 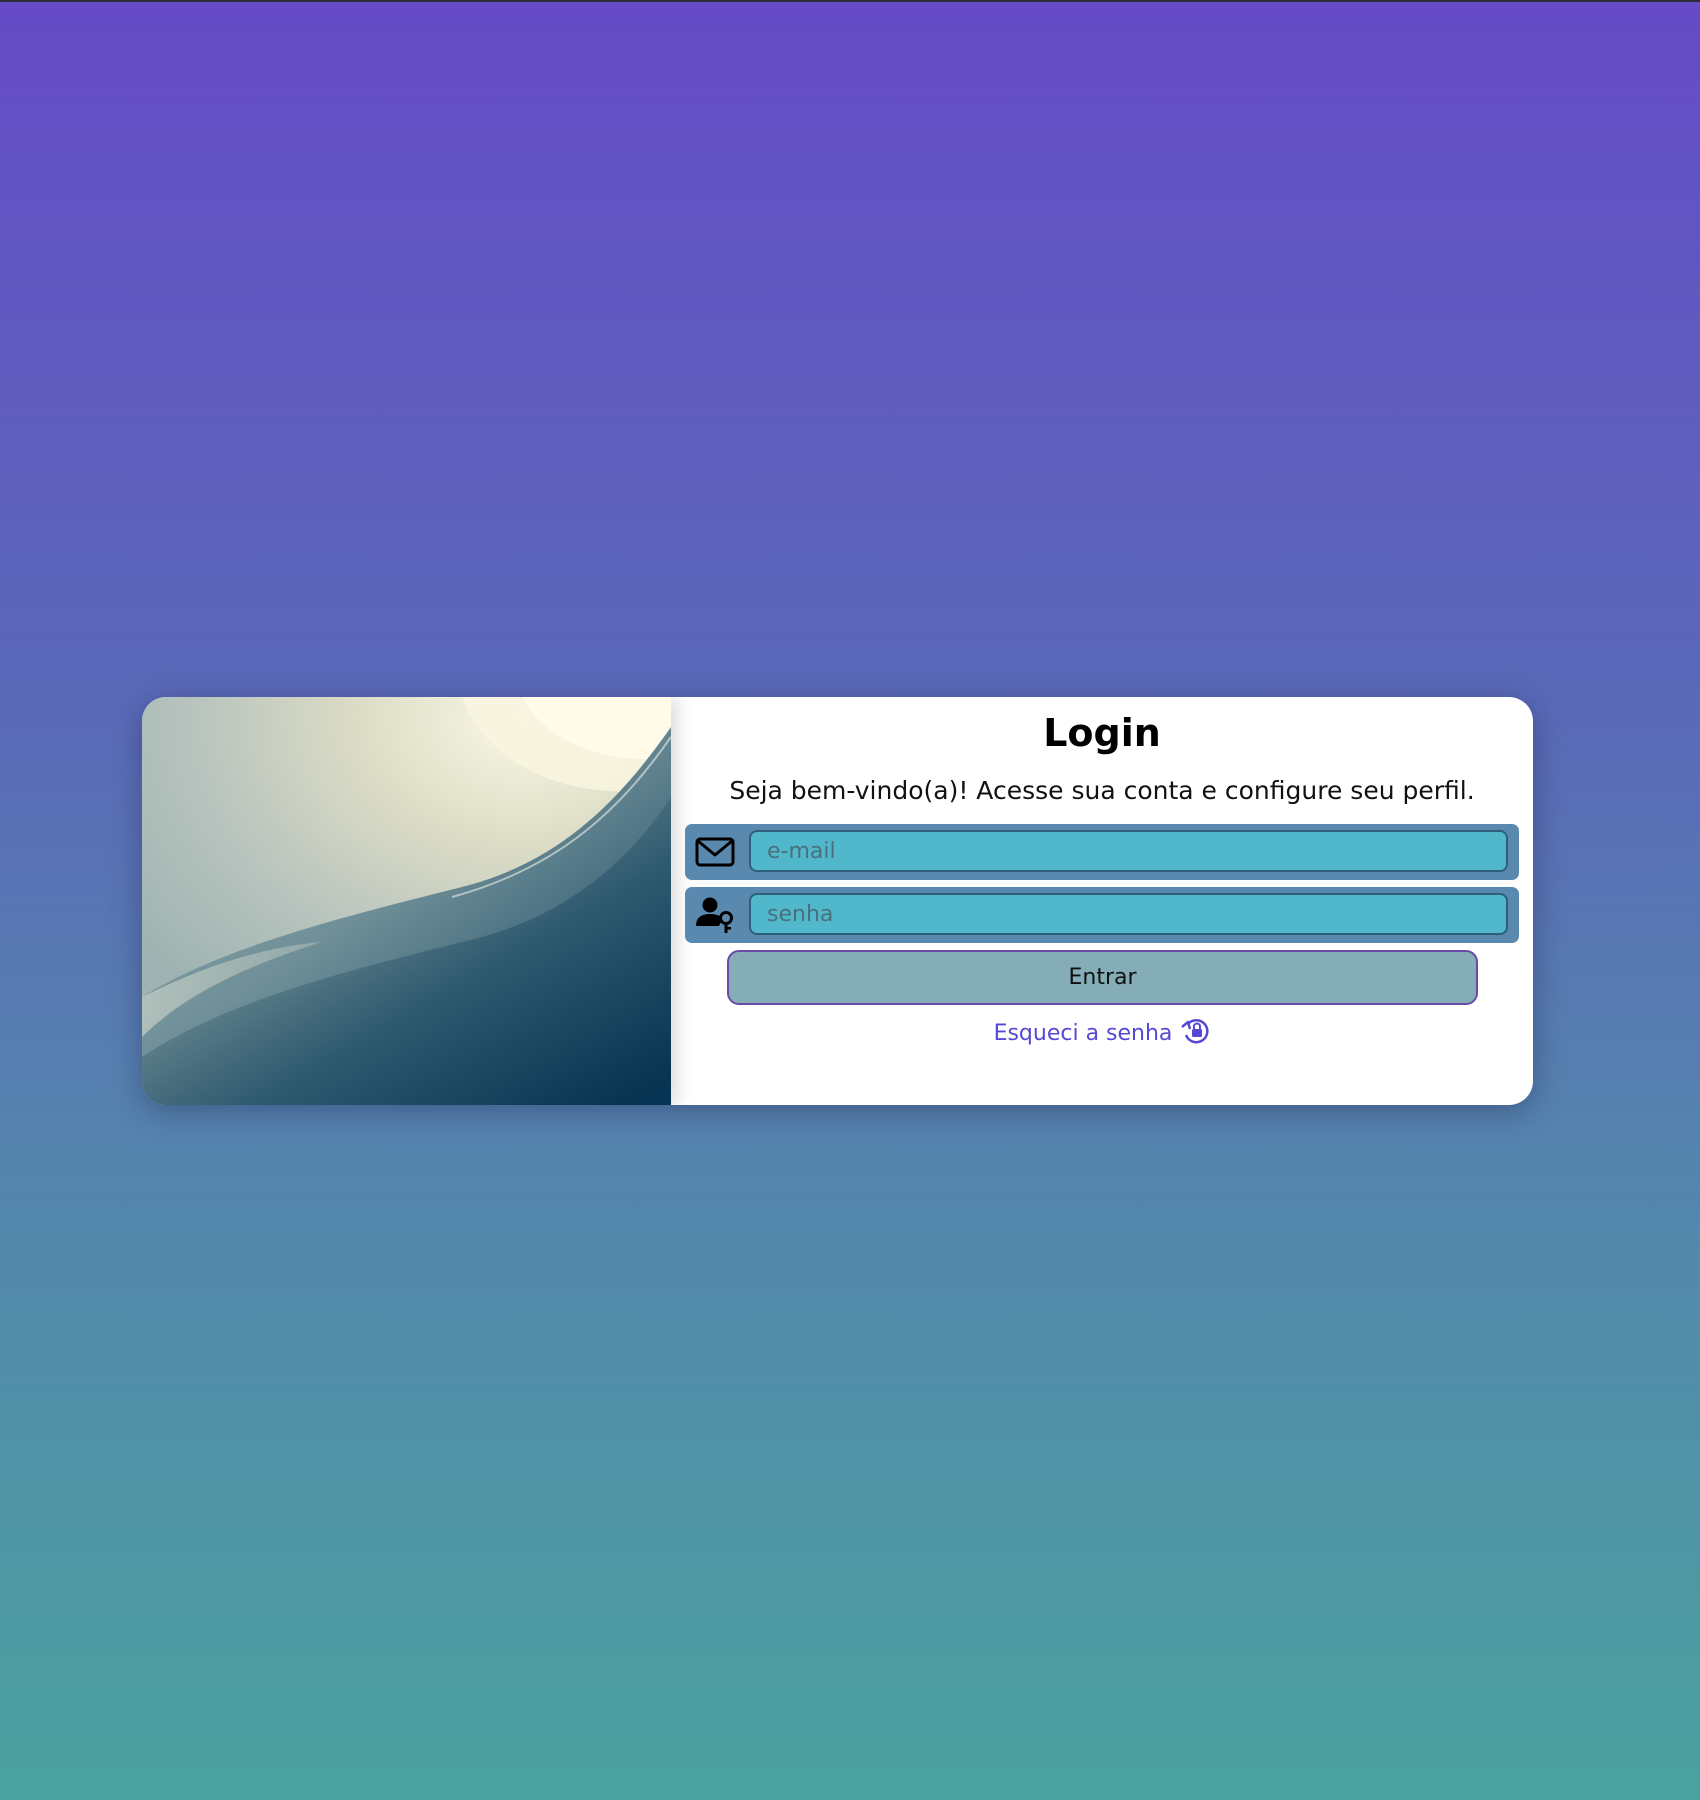 I want to click on lock-reset-icon, so click(x=1195, y=1033).